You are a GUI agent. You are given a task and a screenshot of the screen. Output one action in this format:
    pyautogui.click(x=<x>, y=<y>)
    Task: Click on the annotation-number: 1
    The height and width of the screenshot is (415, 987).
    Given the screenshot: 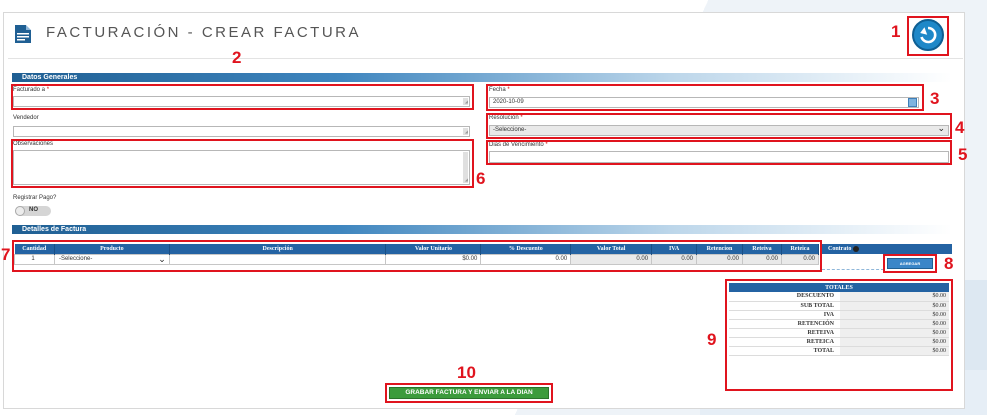 What is the action you would take?
    pyautogui.click(x=896, y=31)
    